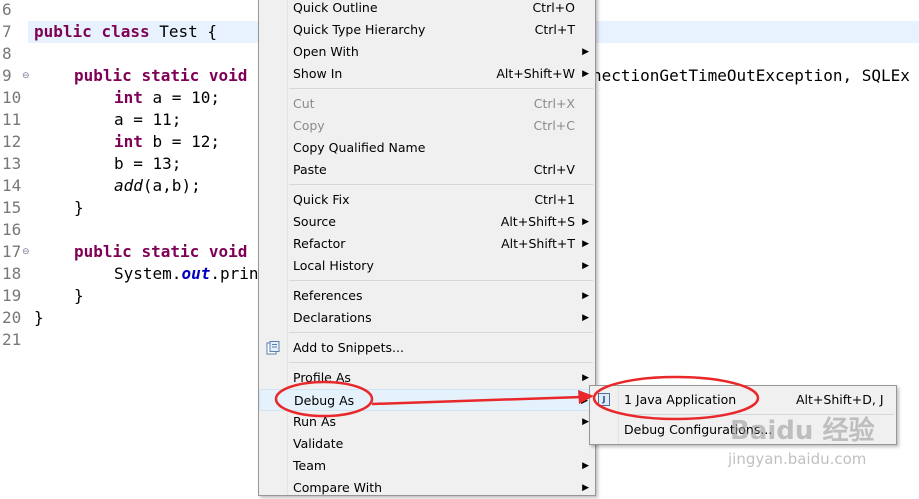  What do you see at coordinates (12, 185) in the screenshot?
I see `line-number: 14` at bounding box center [12, 185].